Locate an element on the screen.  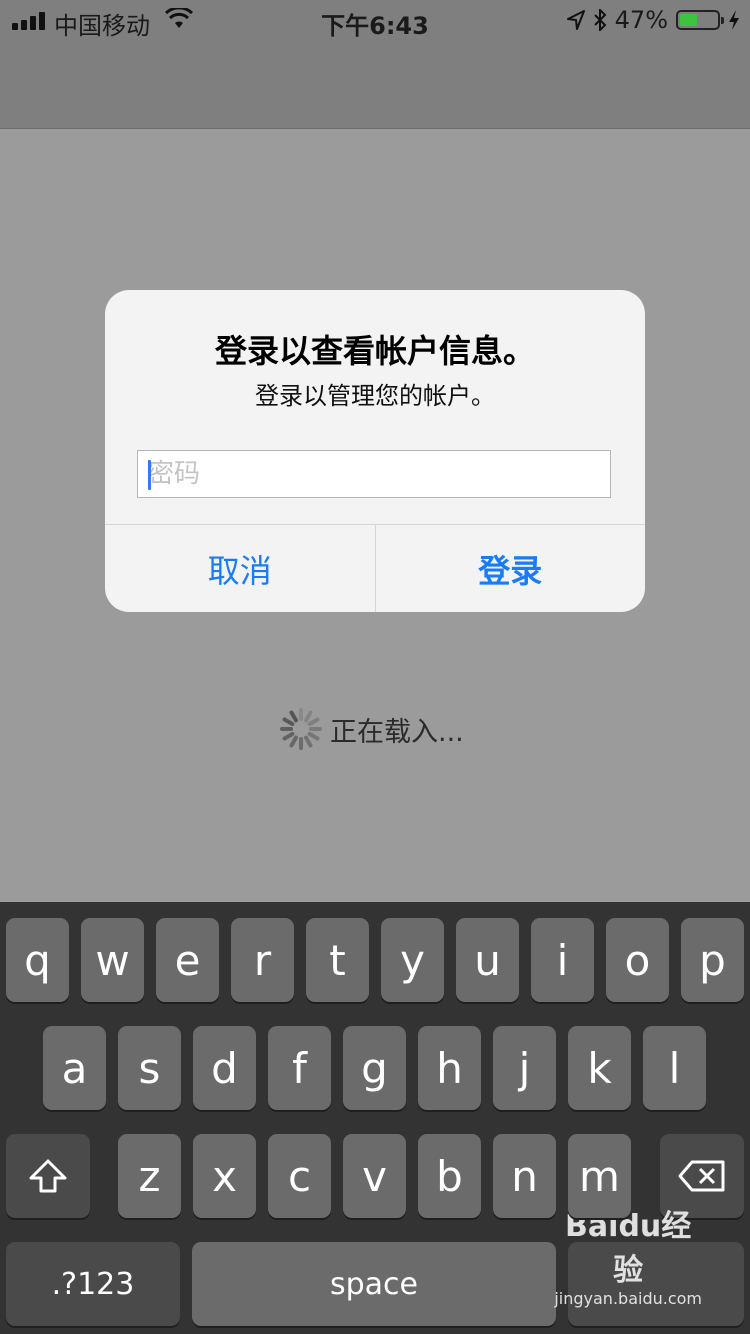
dialog-message: 登录以管理您的帐户。 is located at coordinates (375, 396).